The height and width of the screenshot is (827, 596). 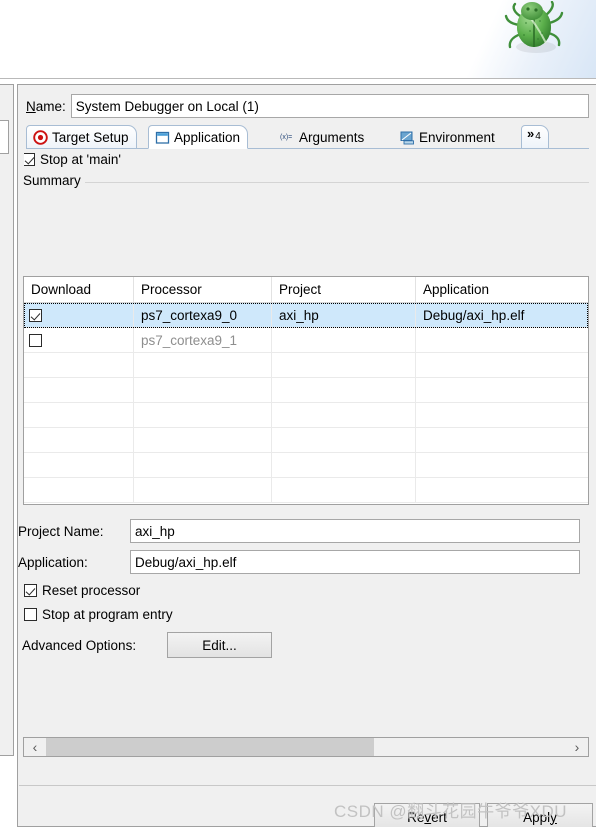 I want to click on project-name-row: Project Name:, so click(x=305, y=531).